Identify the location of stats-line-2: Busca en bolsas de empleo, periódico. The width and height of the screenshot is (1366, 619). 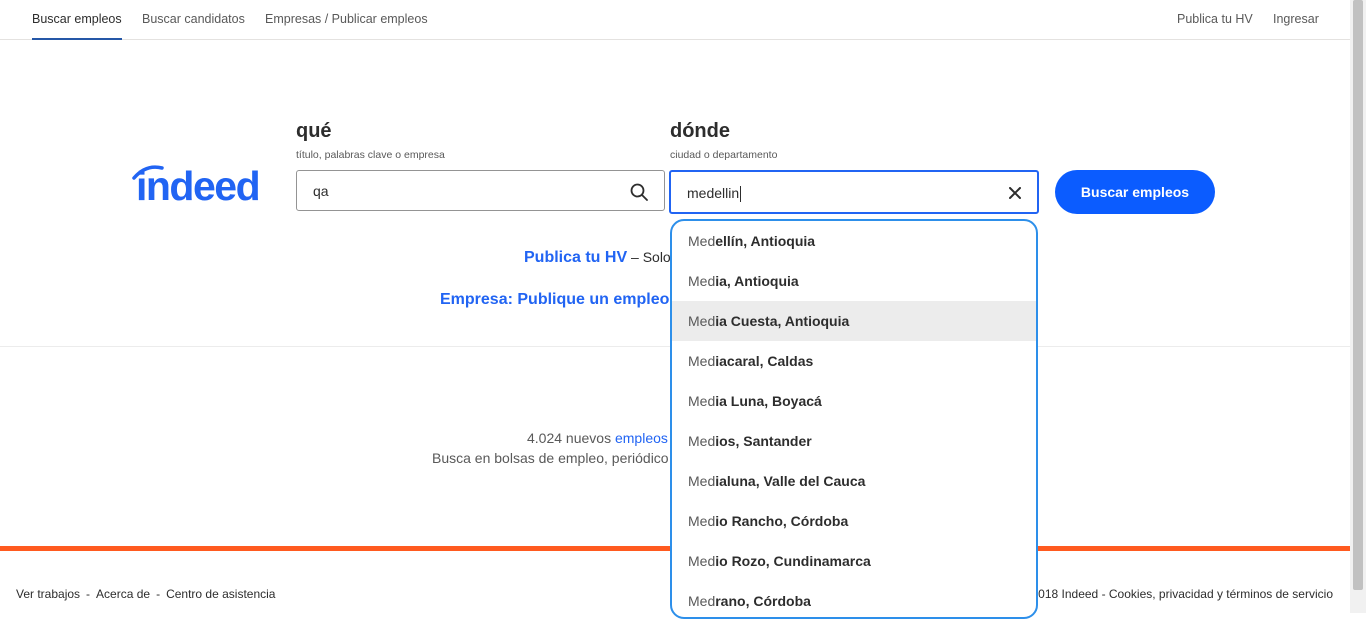
(550, 458).